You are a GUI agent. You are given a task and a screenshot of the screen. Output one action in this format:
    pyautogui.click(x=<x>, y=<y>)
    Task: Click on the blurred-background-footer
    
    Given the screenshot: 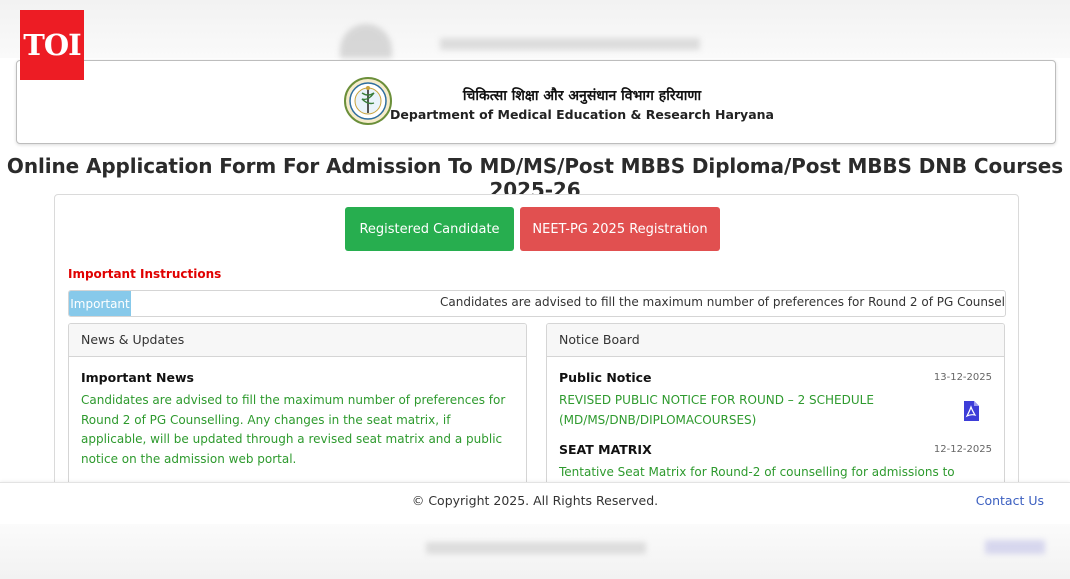 What is the action you would take?
    pyautogui.click(x=535, y=551)
    